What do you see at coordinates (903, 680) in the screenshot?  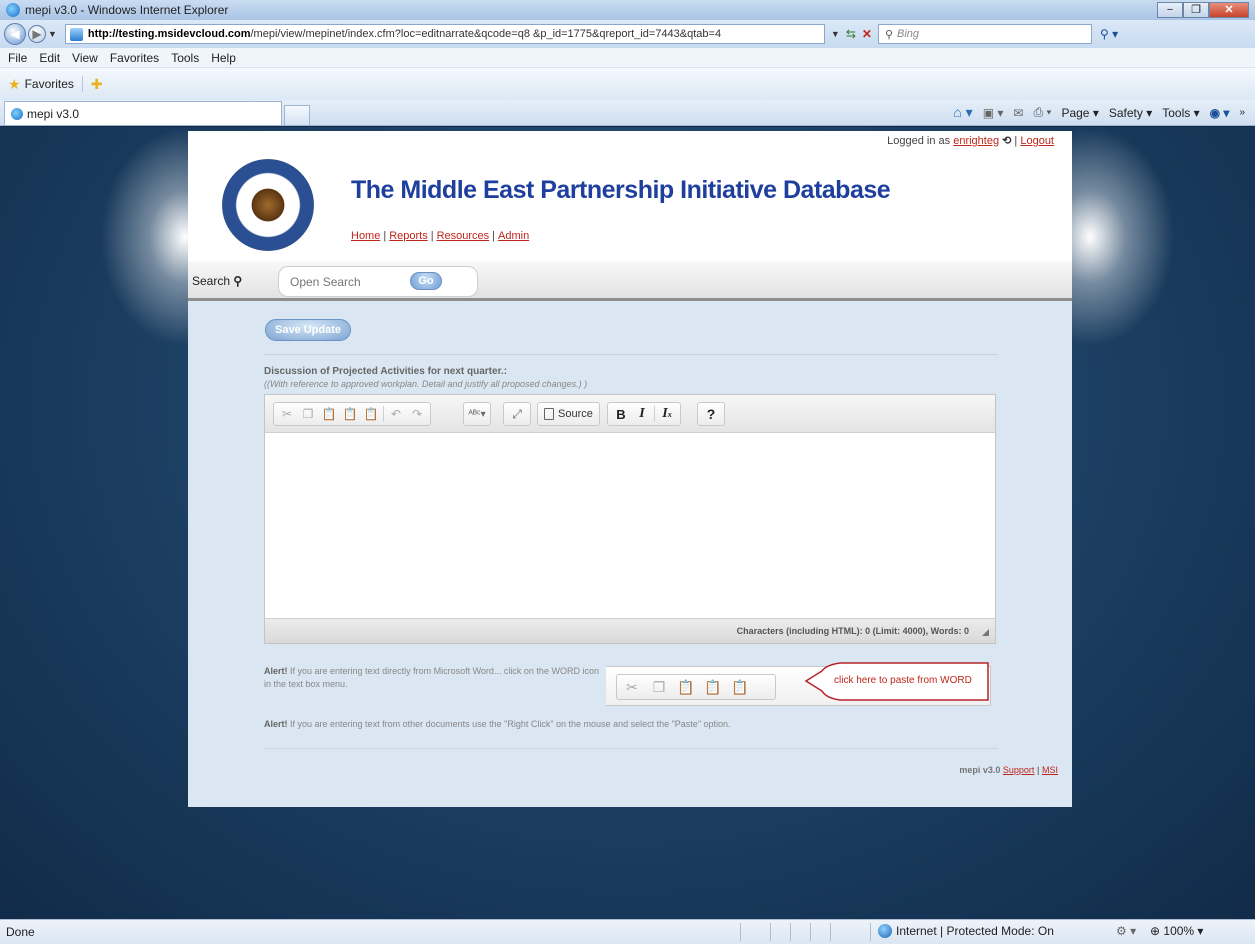 I see `callout-text: click here to paste from WORD` at bounding box center [903, 680].